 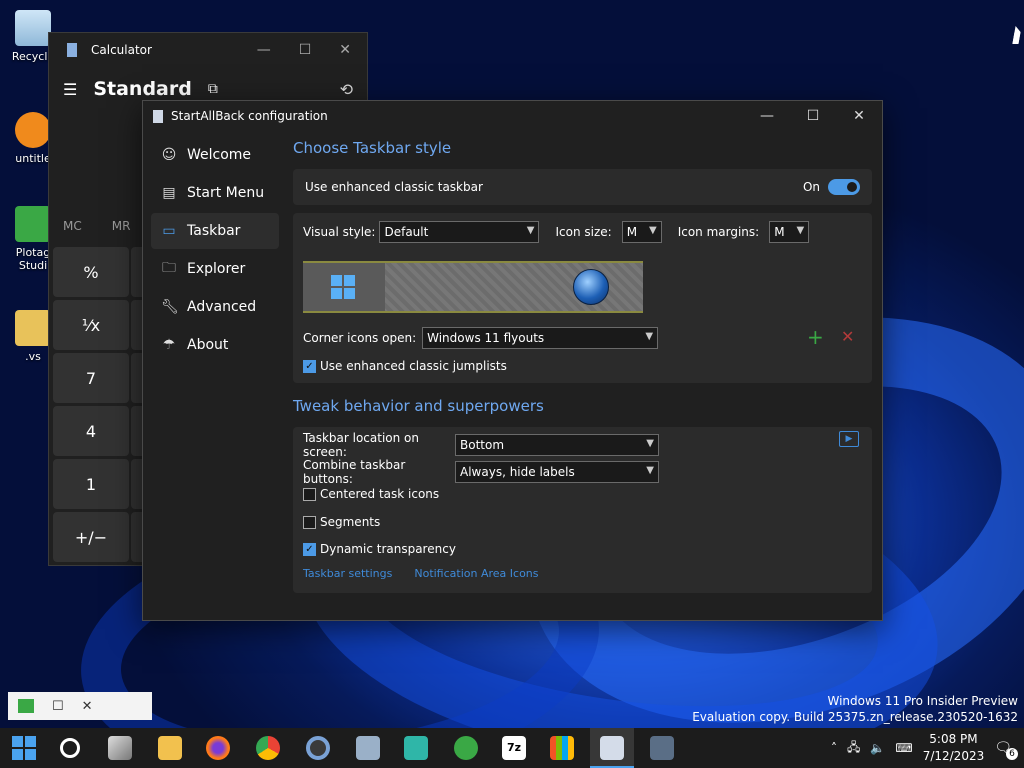 I want to click on taskbar-style-preview, so click(x=473, y=287).